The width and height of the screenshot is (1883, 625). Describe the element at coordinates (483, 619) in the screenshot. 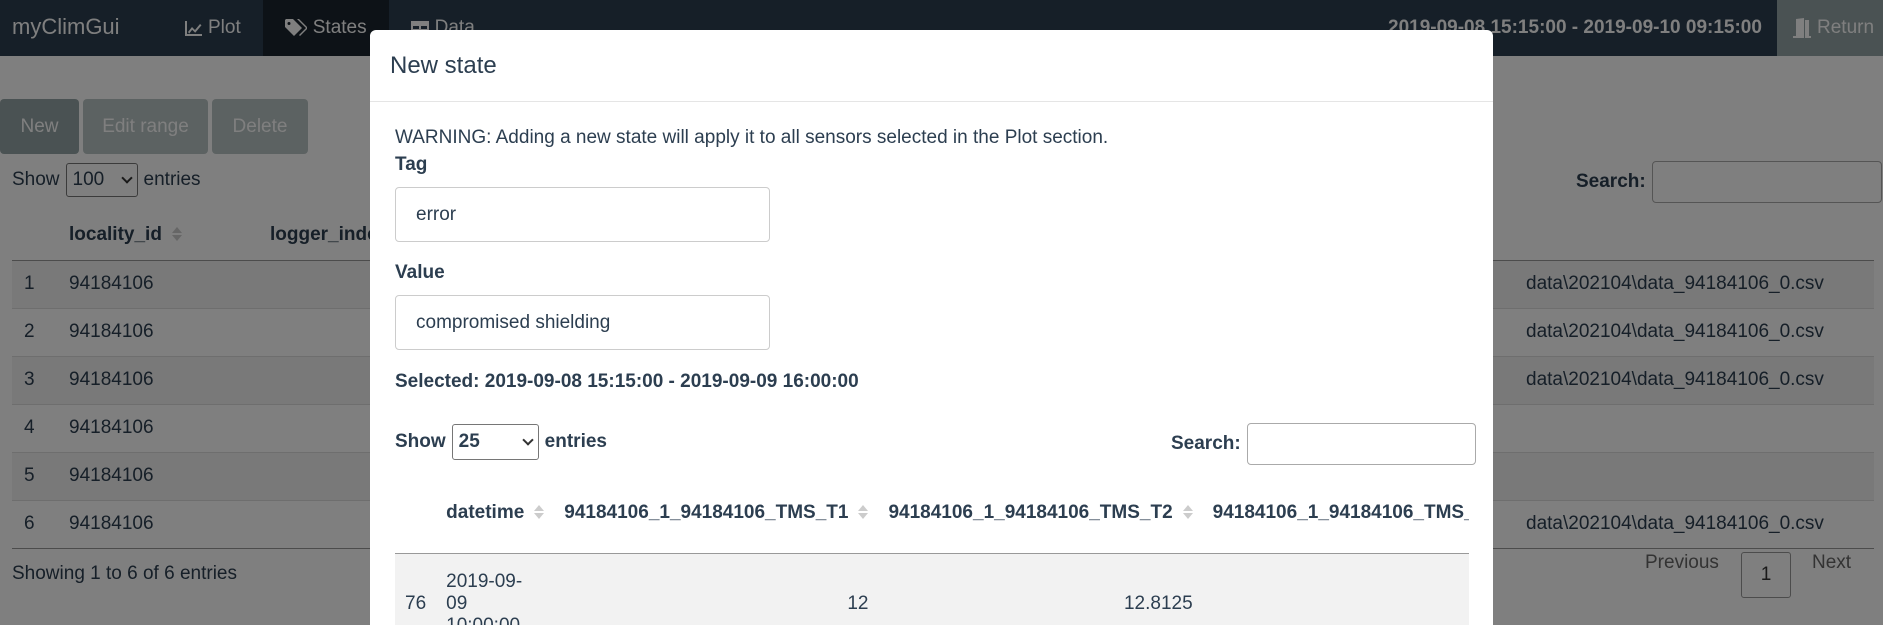

I see `datetime-line: 10:00:00` at that location.